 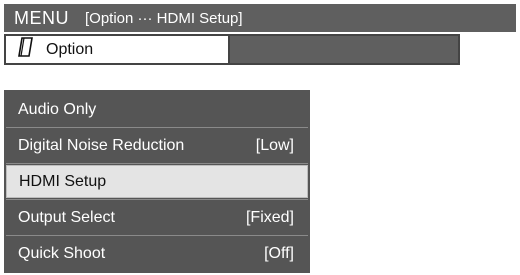 I want to click on tab-option: Option, so click(x=117, y=49).